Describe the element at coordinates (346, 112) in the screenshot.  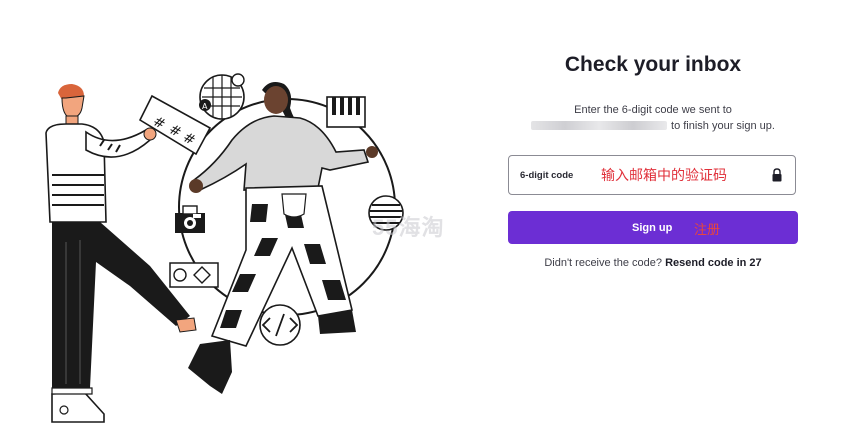
I see `piano-icon` at that location.